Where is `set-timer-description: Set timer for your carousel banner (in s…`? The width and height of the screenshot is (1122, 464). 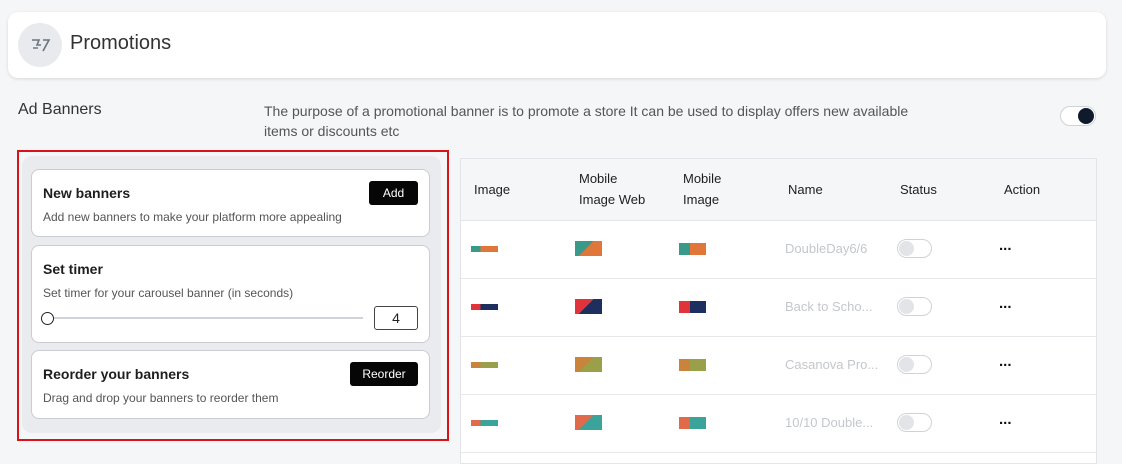 set-timer-description: Set timer for your carousel banner (in s… is located at coordinates (168, 293).